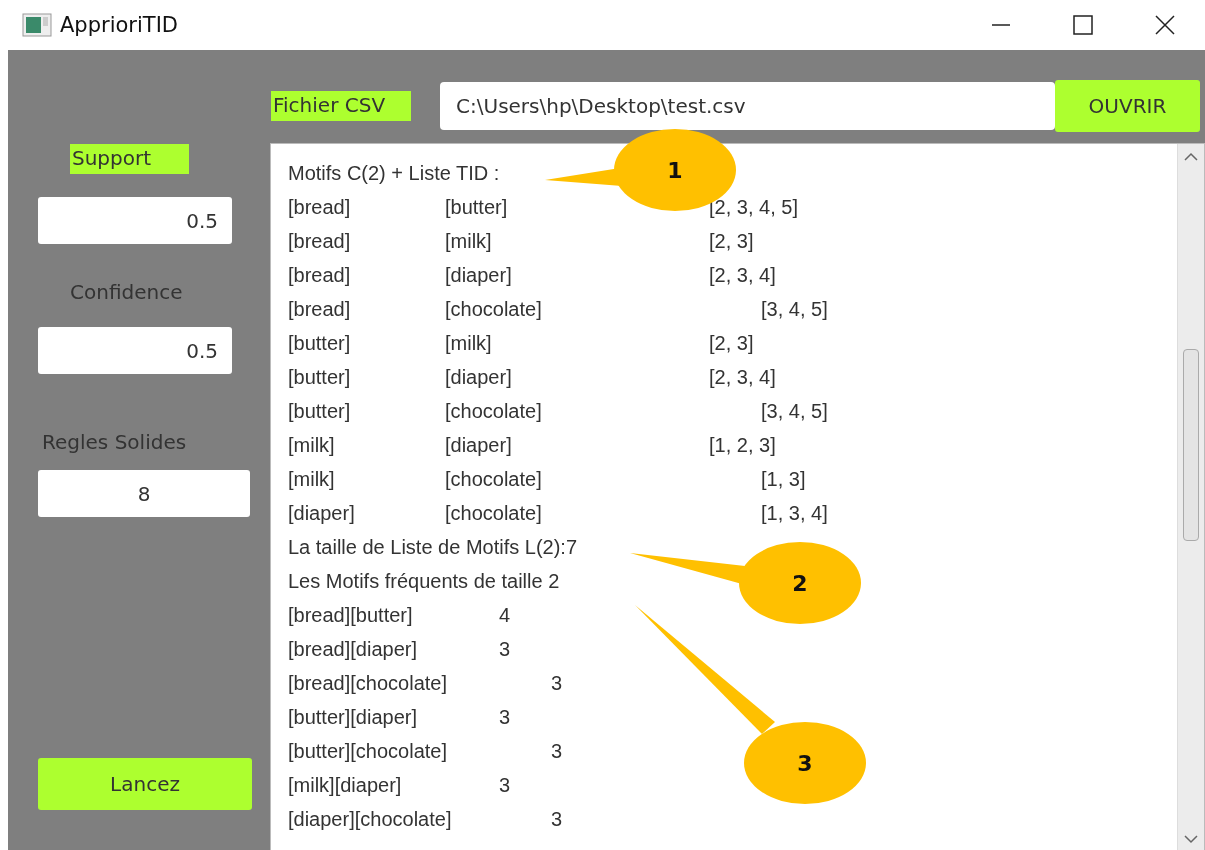 The height and width of the screenshot is (850, 1205). I want to click on path-field: C:\Users\hp\Desktop\test.csv, so click(747, 105).